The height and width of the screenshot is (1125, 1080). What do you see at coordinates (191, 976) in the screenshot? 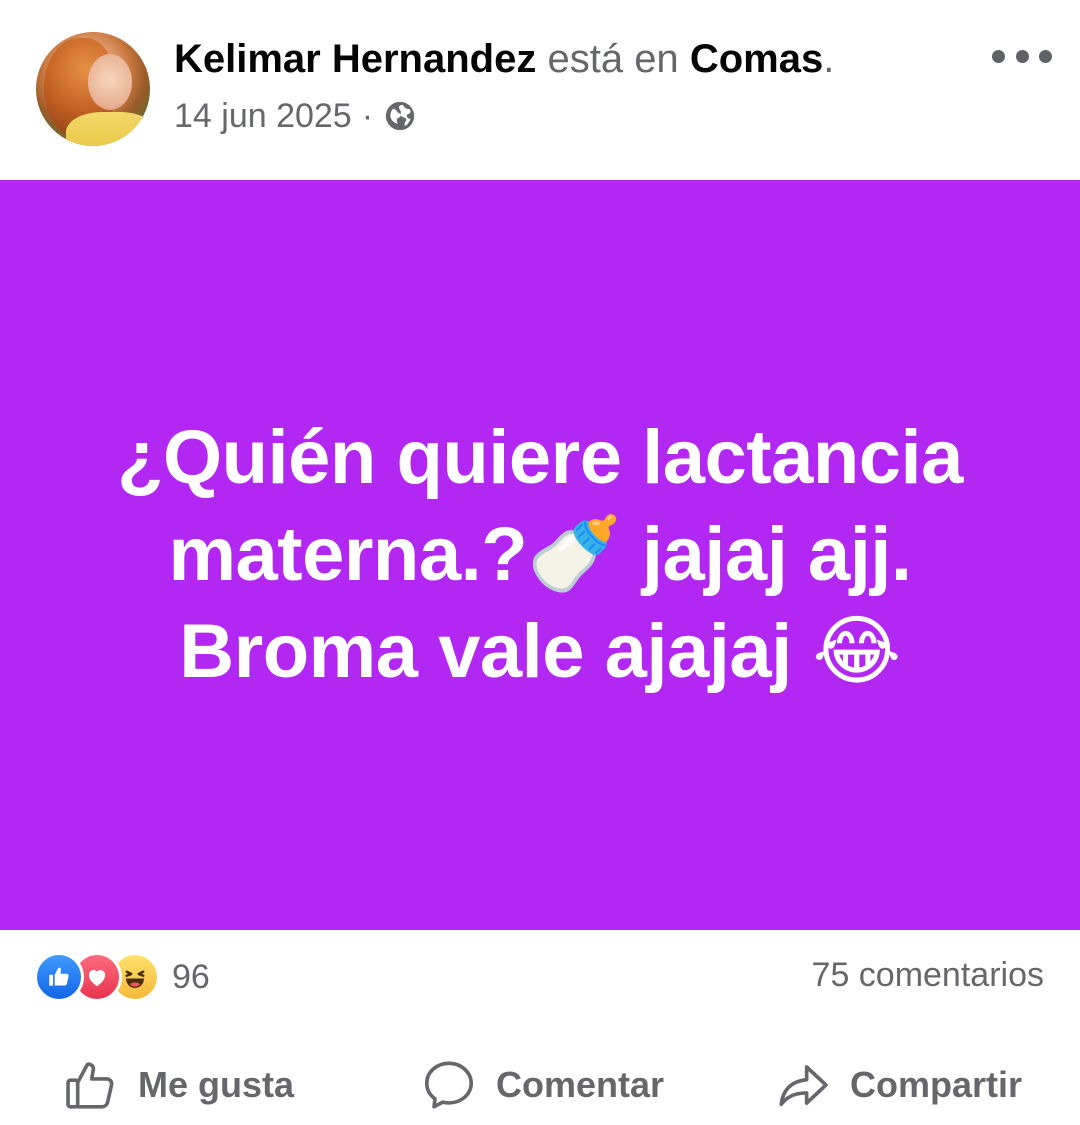
I see `reaction-count: 96` at bounding box center [191, 976].